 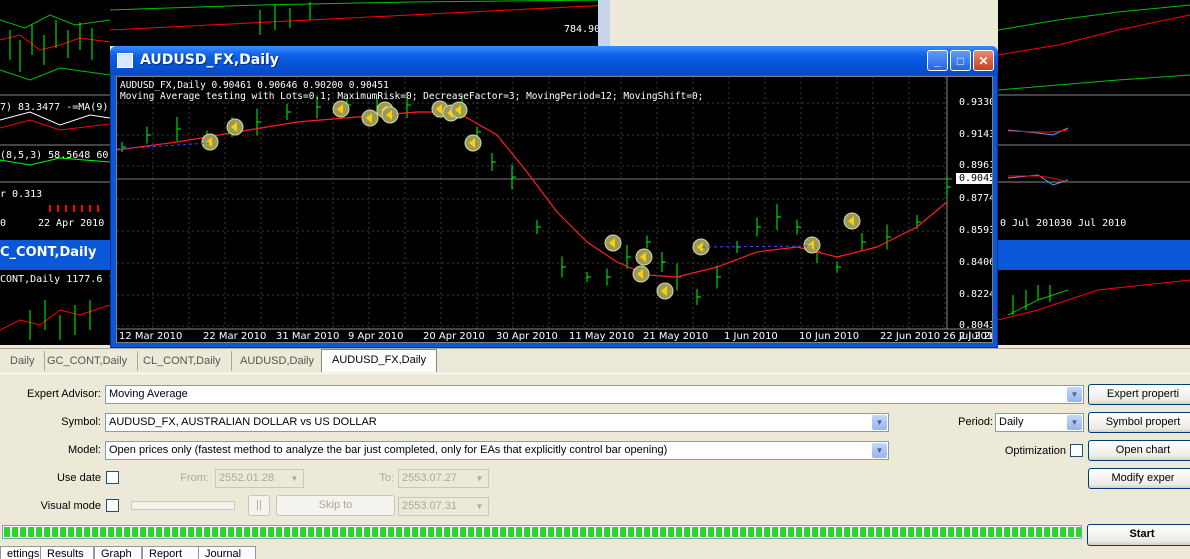 I want to click on bg-date-jul2: 30 Jul 2010, so click(x=1093, y=223).